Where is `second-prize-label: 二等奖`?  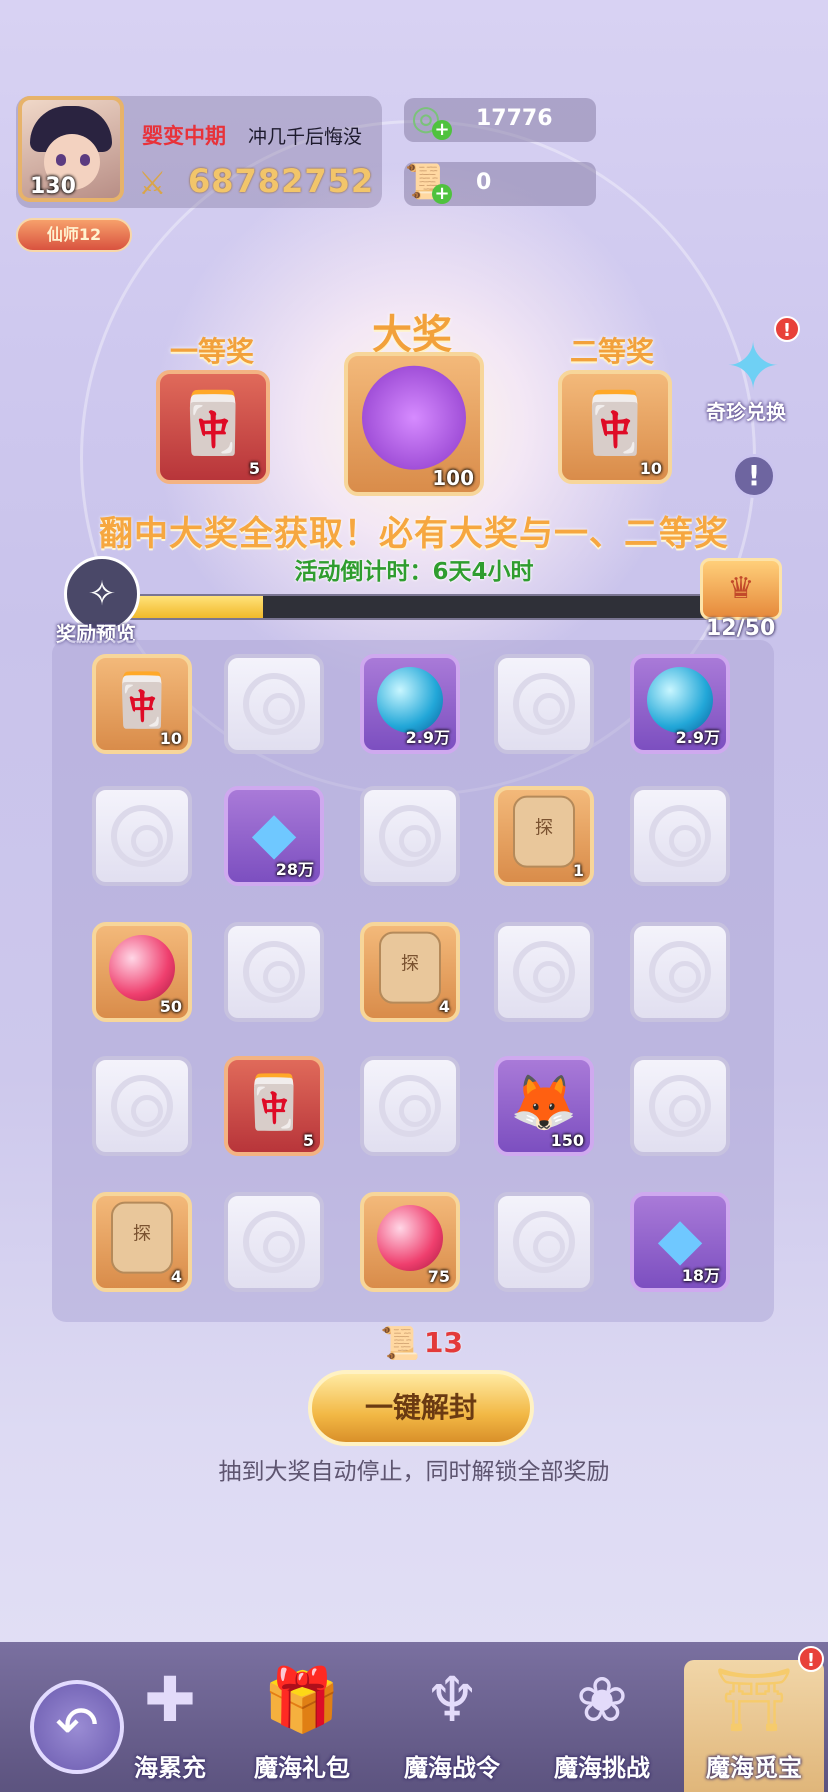 second-prize-label: 二等奖 is located at coordinates (612, 351).